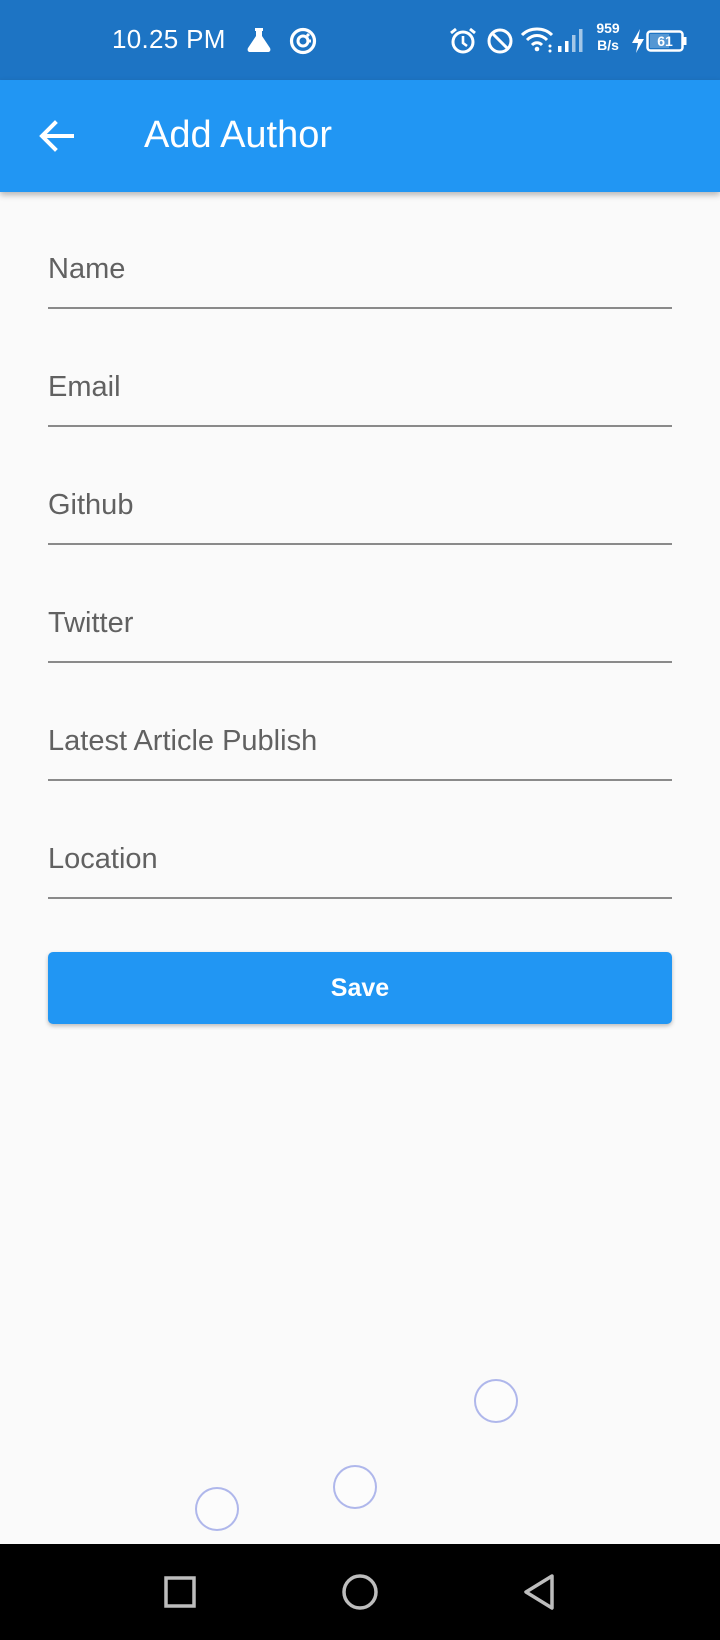  I want to click on github-field-container, so click(360, 487).